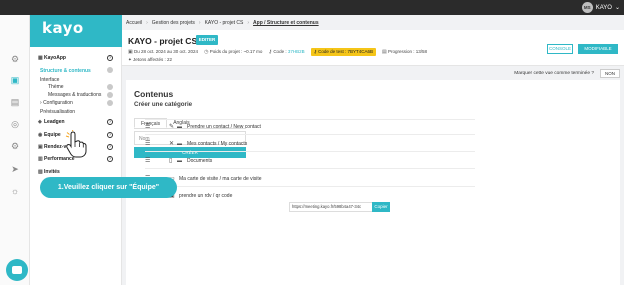  I want to click on menu-configuration: › Configuration, so click(56, 103).